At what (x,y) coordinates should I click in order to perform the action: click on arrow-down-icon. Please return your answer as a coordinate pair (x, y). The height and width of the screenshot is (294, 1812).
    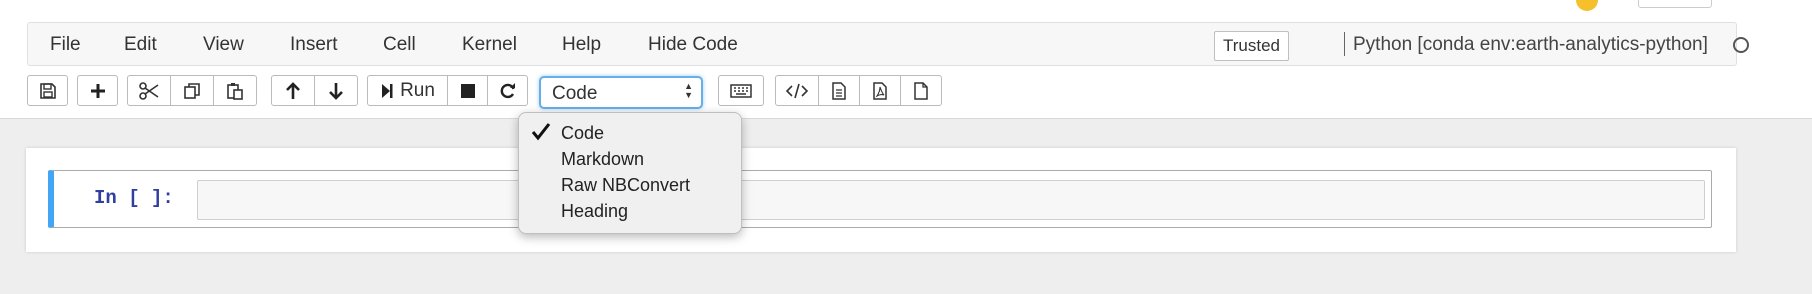
    Looking at the image, I should click on (336, 91).